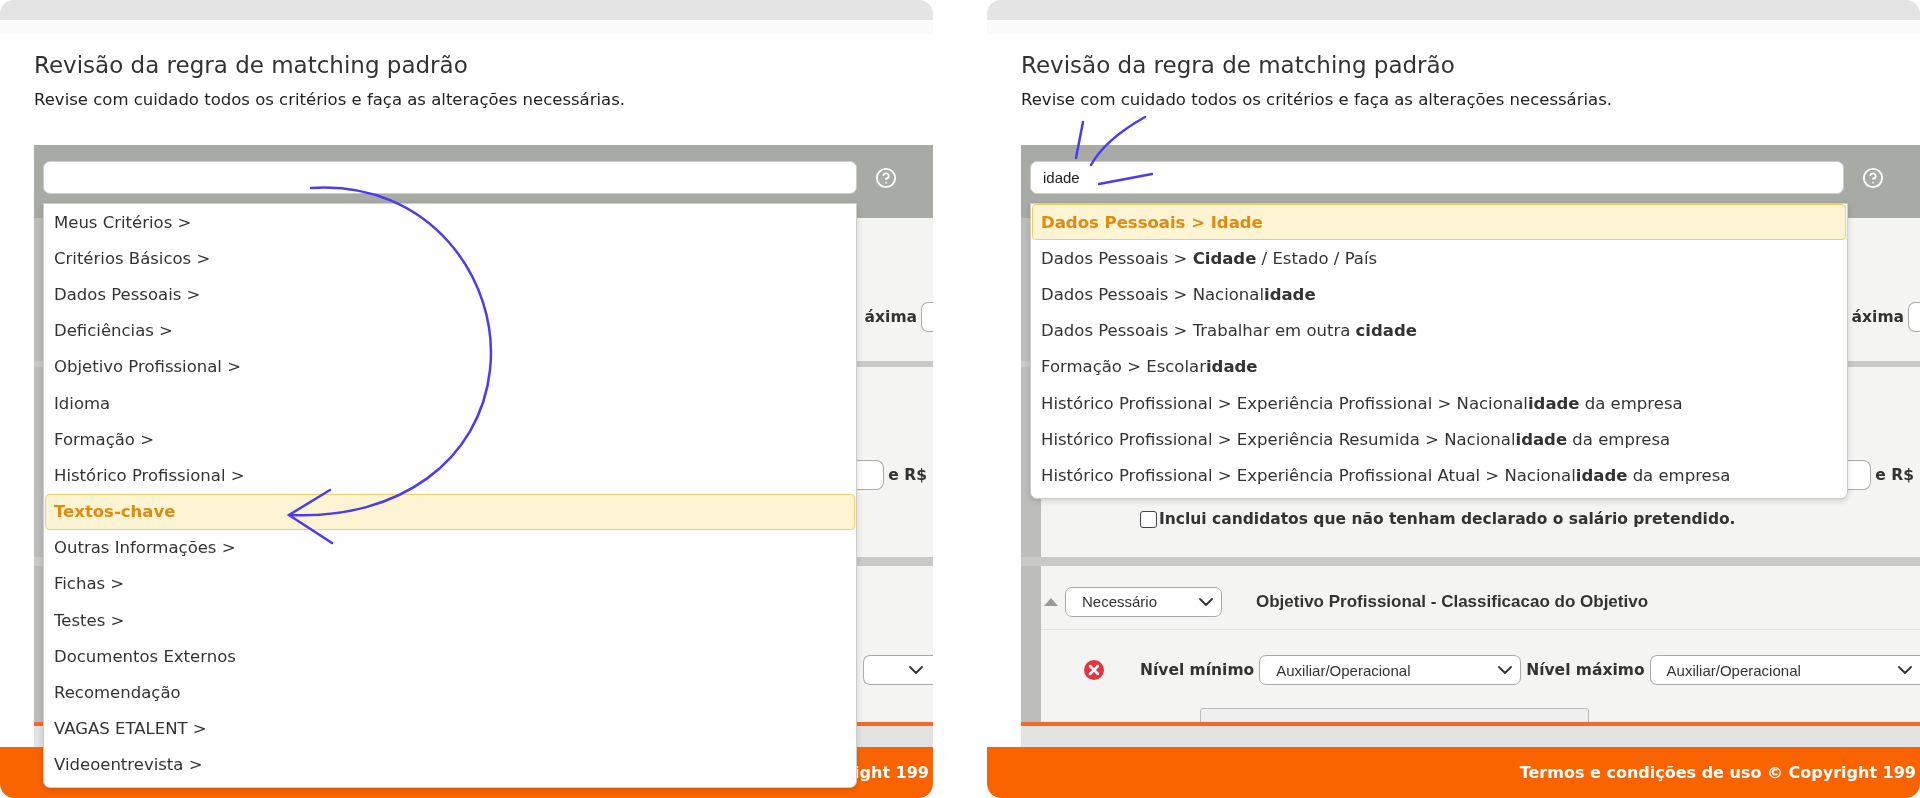  Describe the element at coordinates (1439, 366) in the screenshot. I see `dropdown-item: Formação > Escolaridade` at that location.